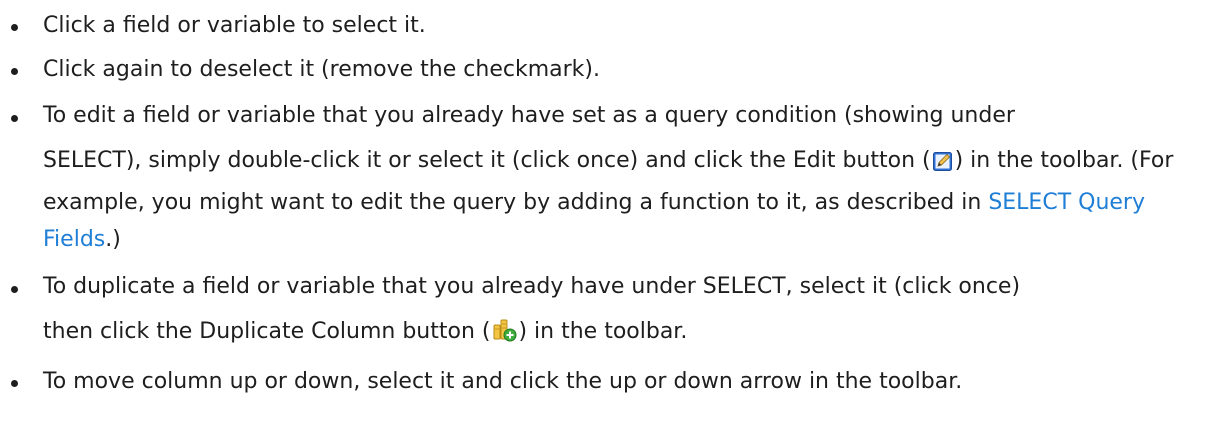  What do you see at coordinates (943, 165) in the screenshot?
I see `edit-icon` at bounding box center [943, 165].